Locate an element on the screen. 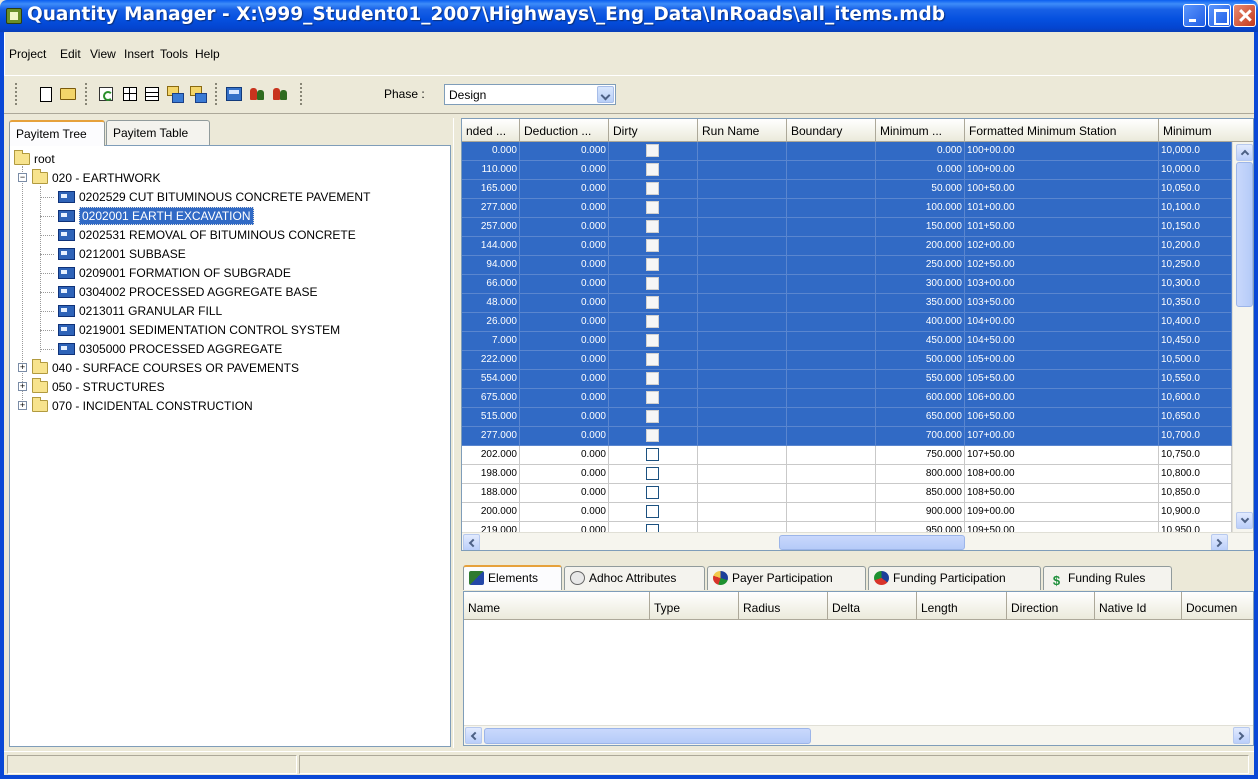 Image resolution: width=1258 pixels, height=779 pixels. column-header: Direction is located at coordinates (1051, 606).